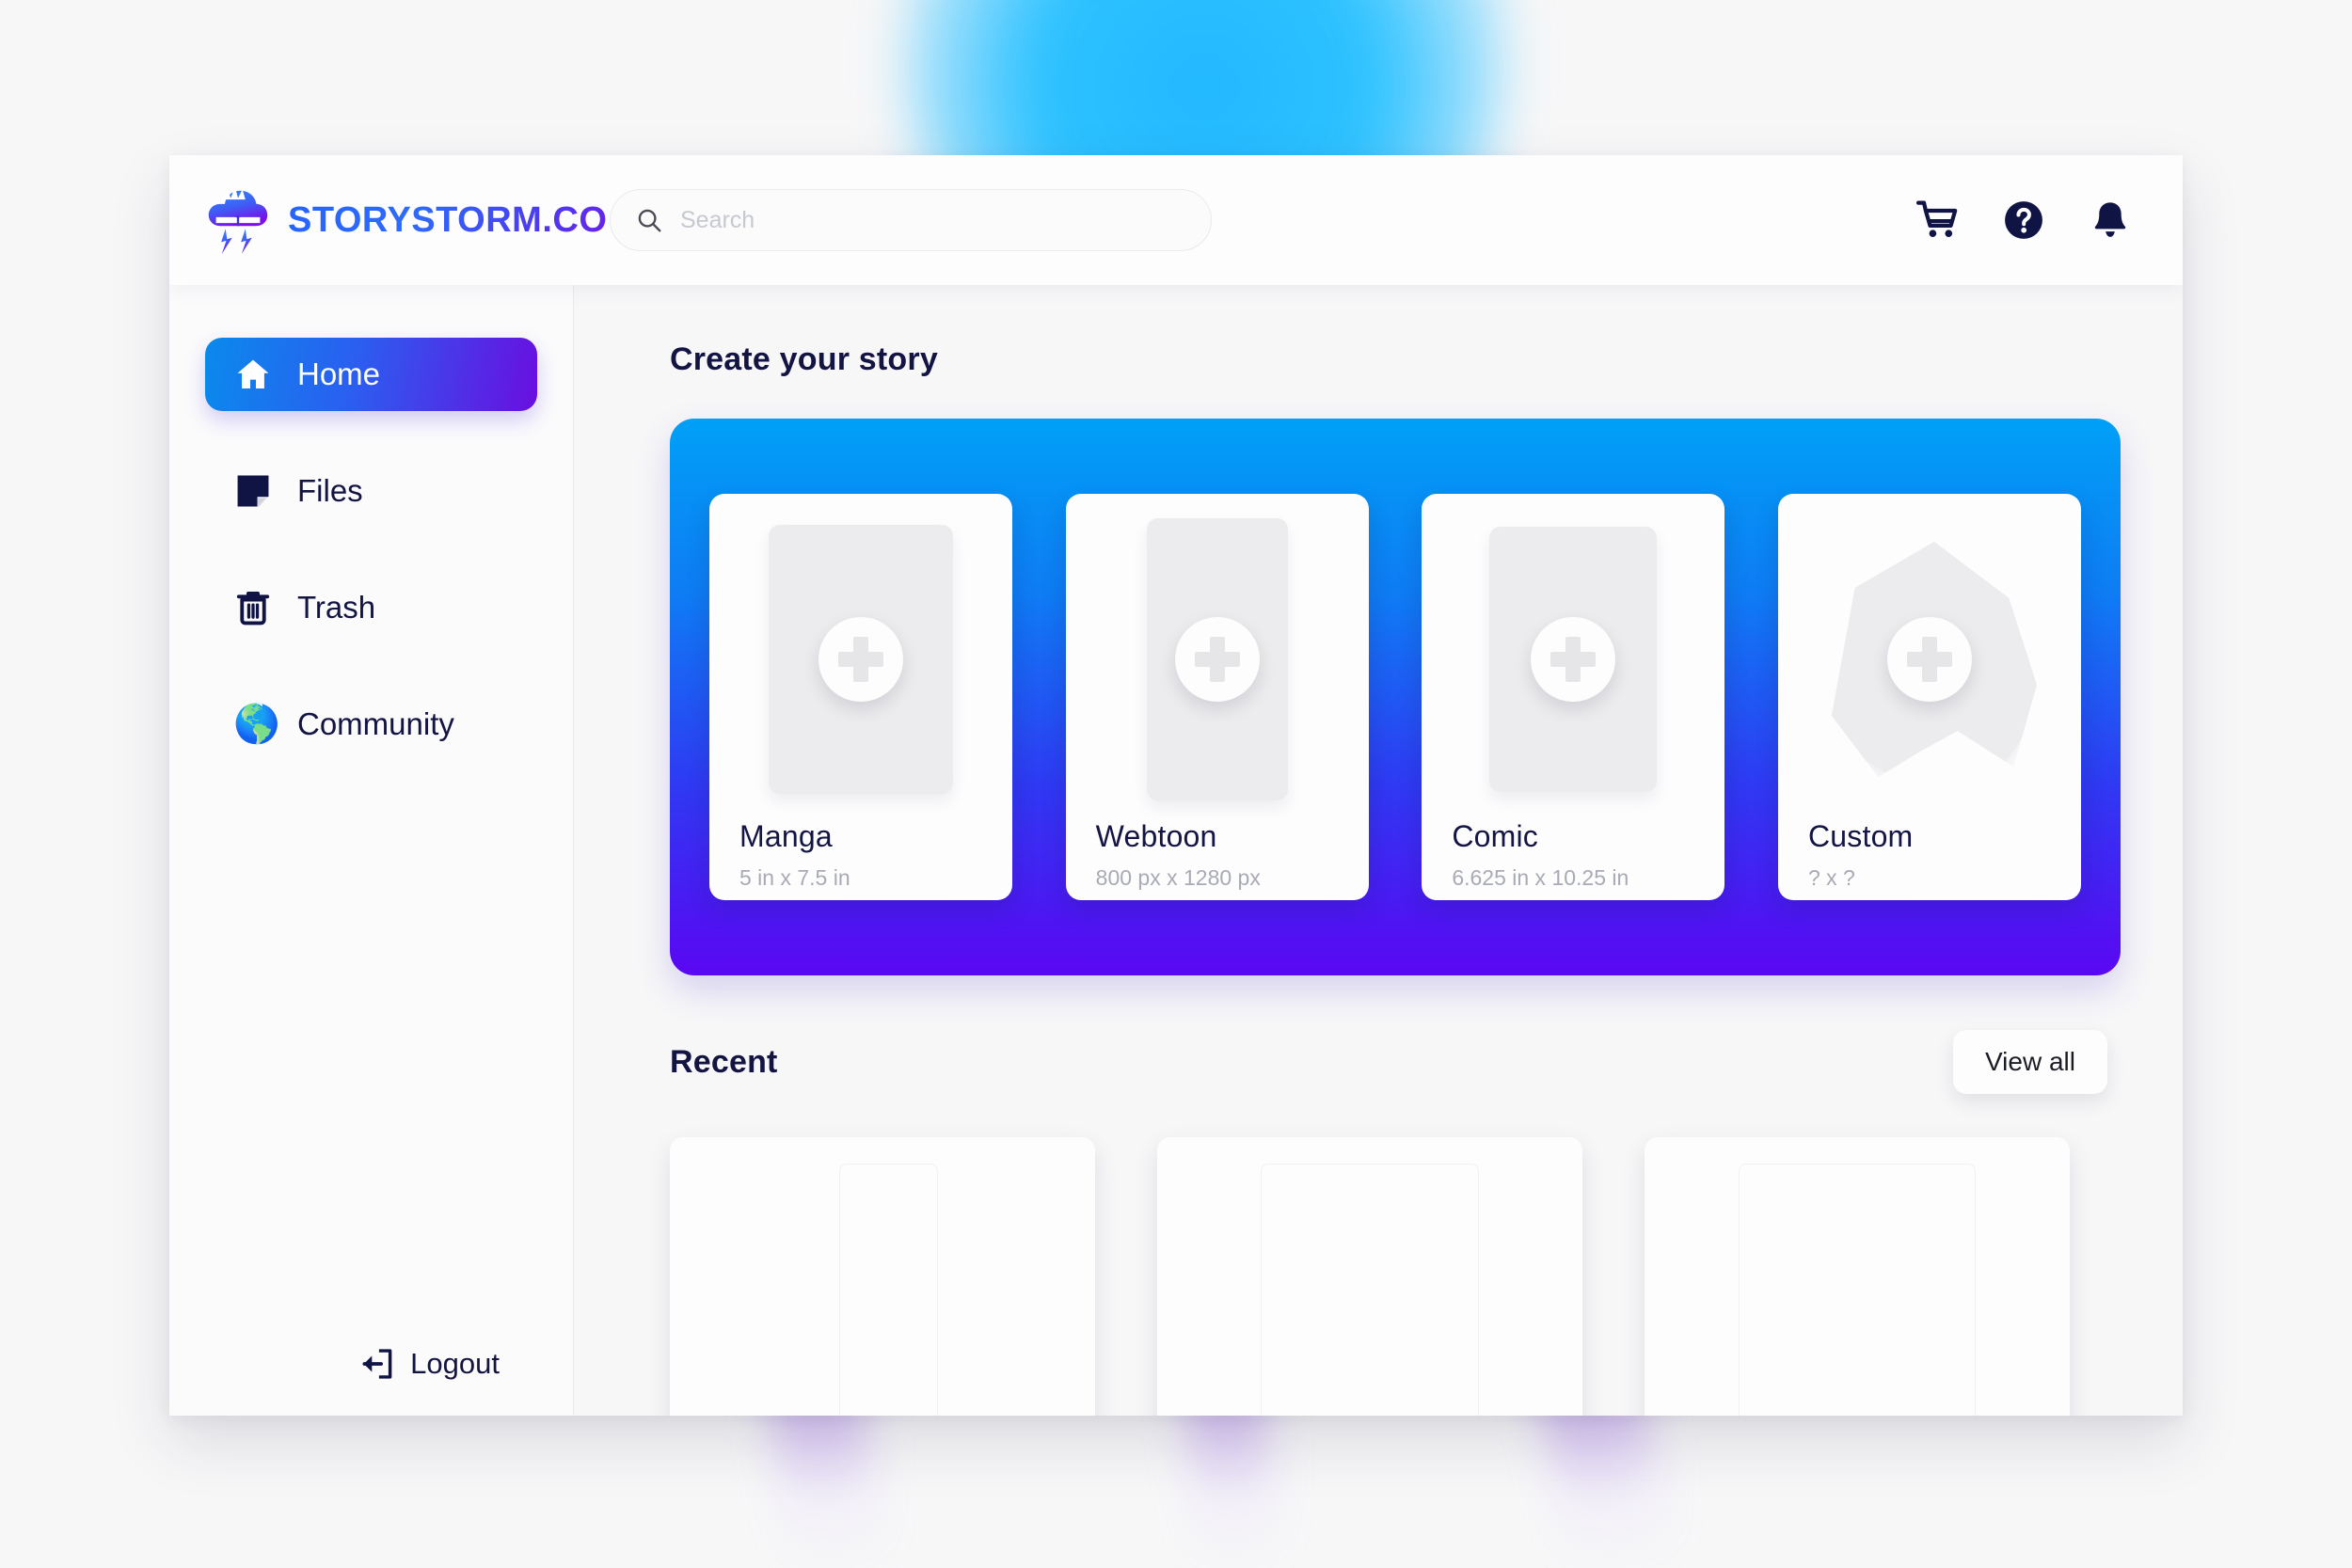 Image resolution: width=2352 pixels, height=1568 pixels. I want to click on sidebar-item-files: Files, so click(371, 491).